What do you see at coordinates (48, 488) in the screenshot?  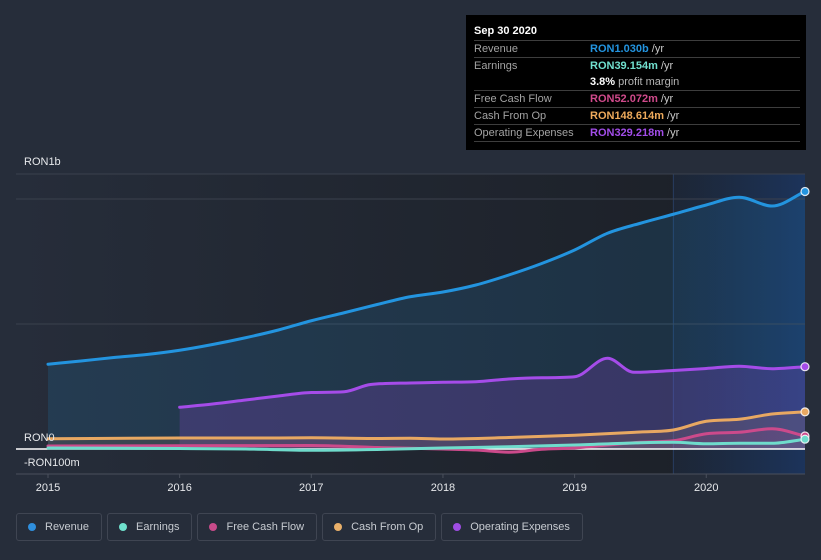 I see `x-tick-label: 2015` at bounding box center [48, 488].